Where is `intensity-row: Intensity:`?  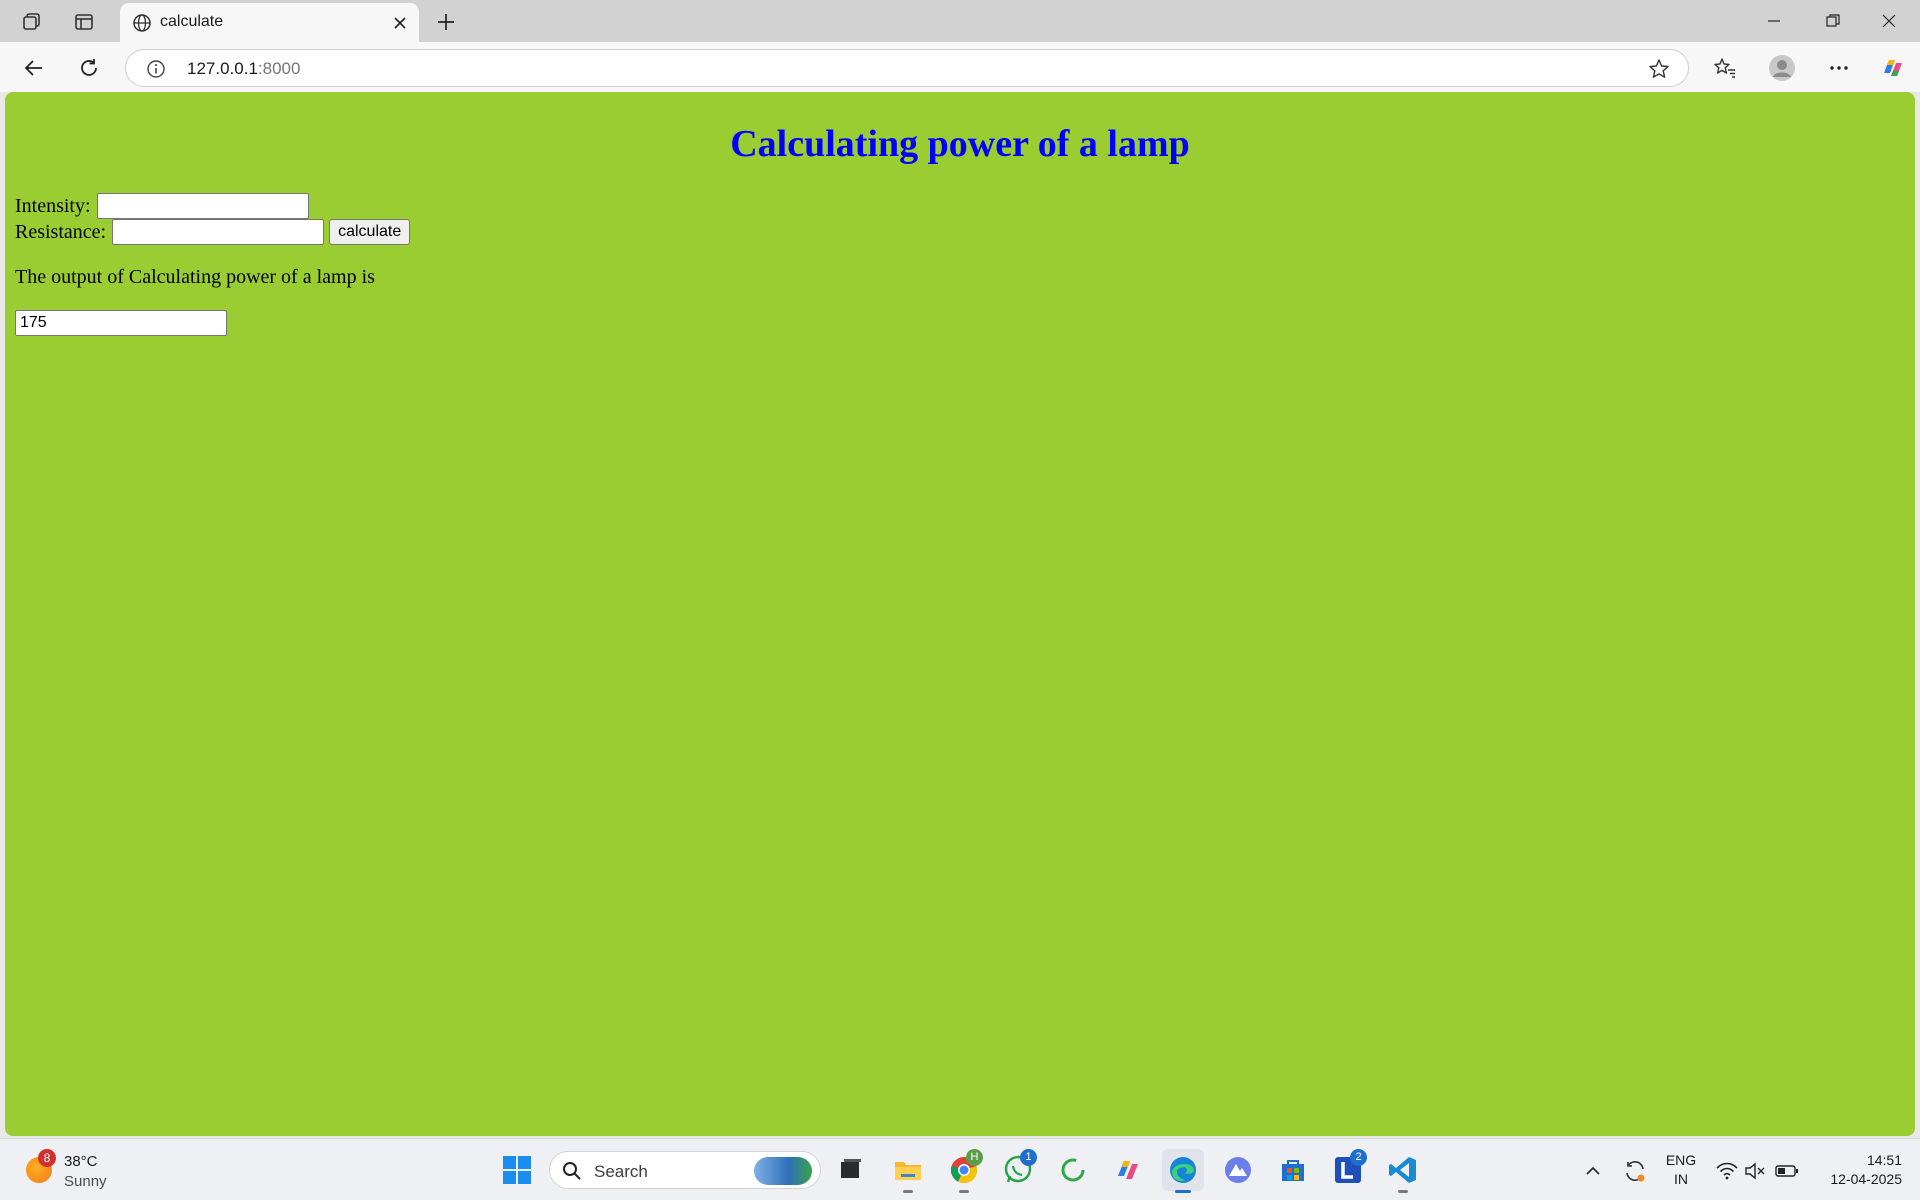
intensity-row: Intensity: is located at coordinates (162, 206).